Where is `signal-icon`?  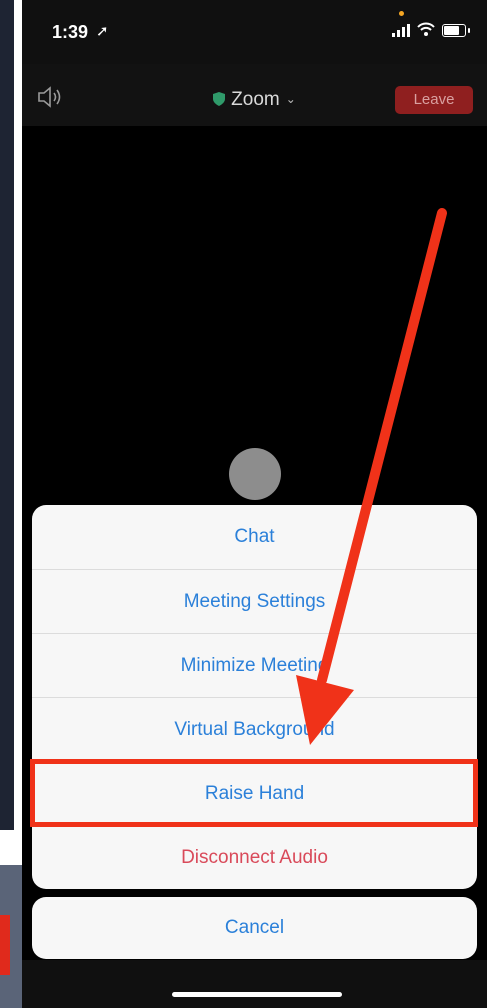 signal-icon is located at coordinates (401, 30).